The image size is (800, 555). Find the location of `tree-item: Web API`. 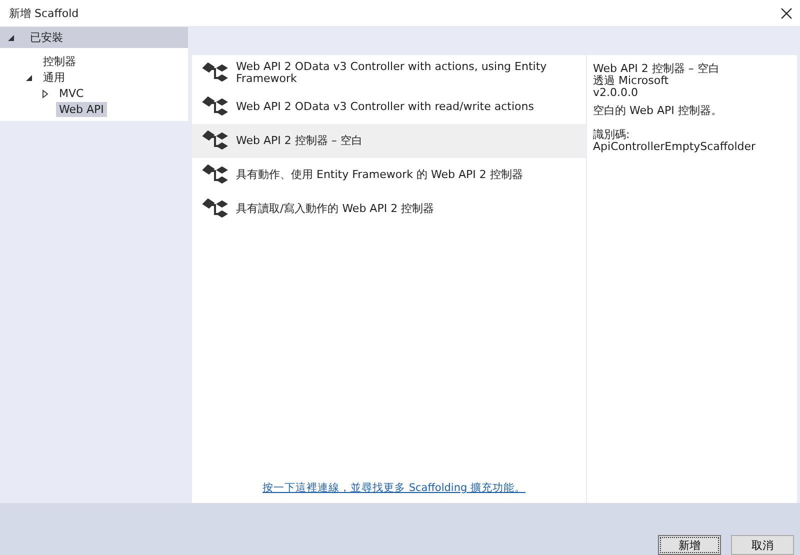

tree-item: Web API is located at coordinates (81, 109).